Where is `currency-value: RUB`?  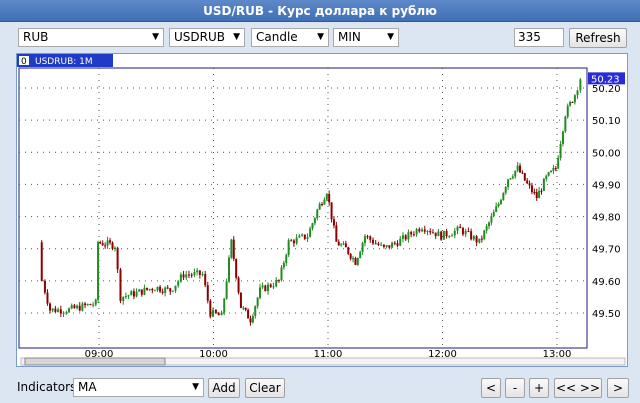 currency-value: RUB is located at coordinates (36, 37).